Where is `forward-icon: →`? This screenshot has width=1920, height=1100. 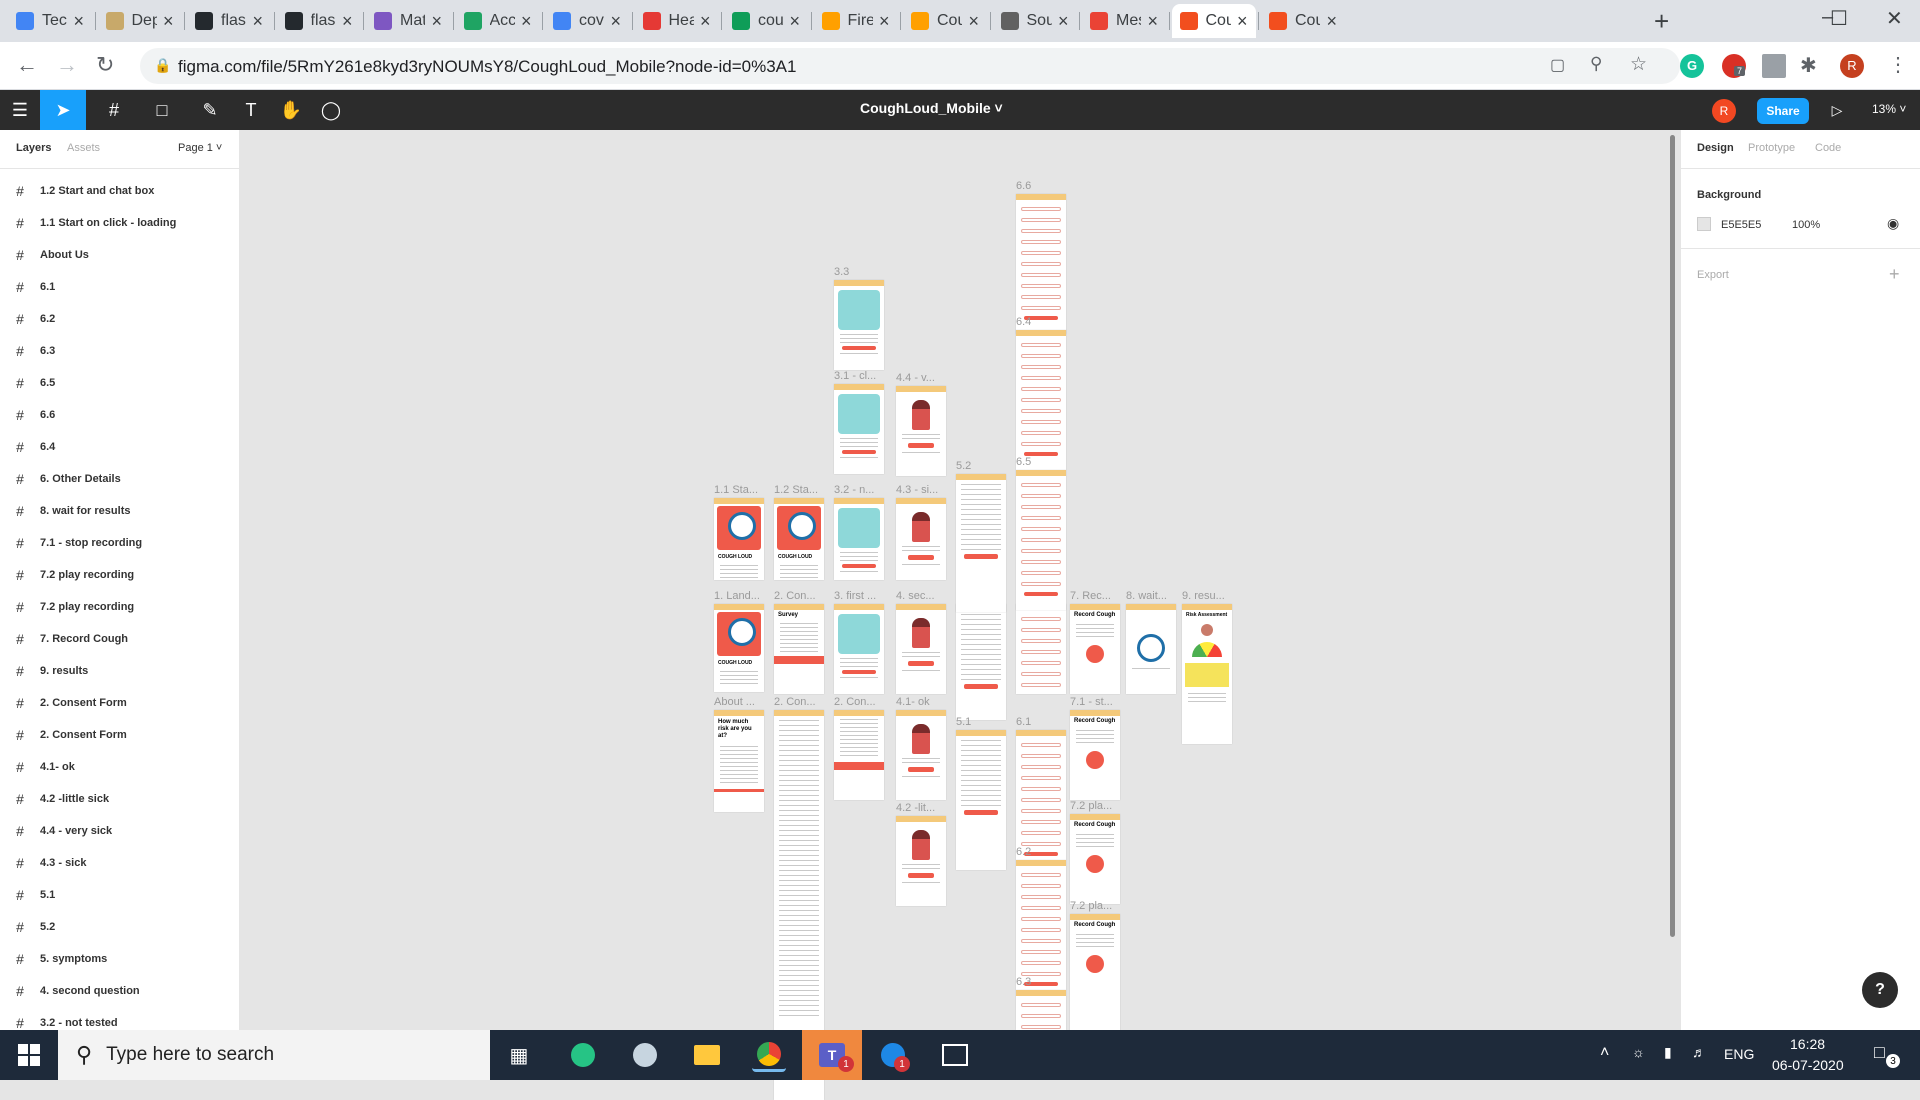
forward-icon: → is located at coordinates (67, 65).